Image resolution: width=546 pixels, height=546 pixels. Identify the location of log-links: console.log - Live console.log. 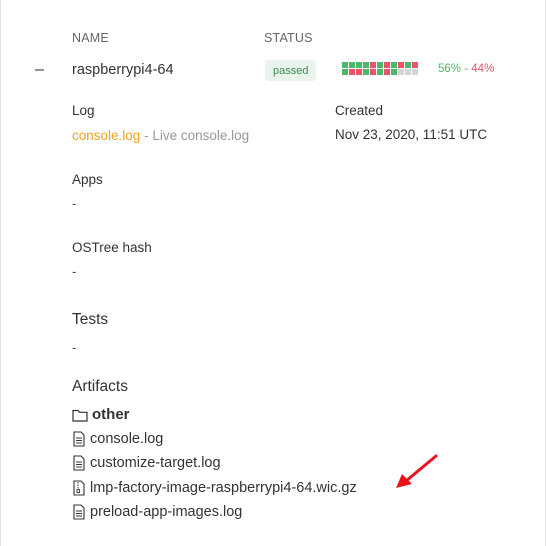
(160, 136).